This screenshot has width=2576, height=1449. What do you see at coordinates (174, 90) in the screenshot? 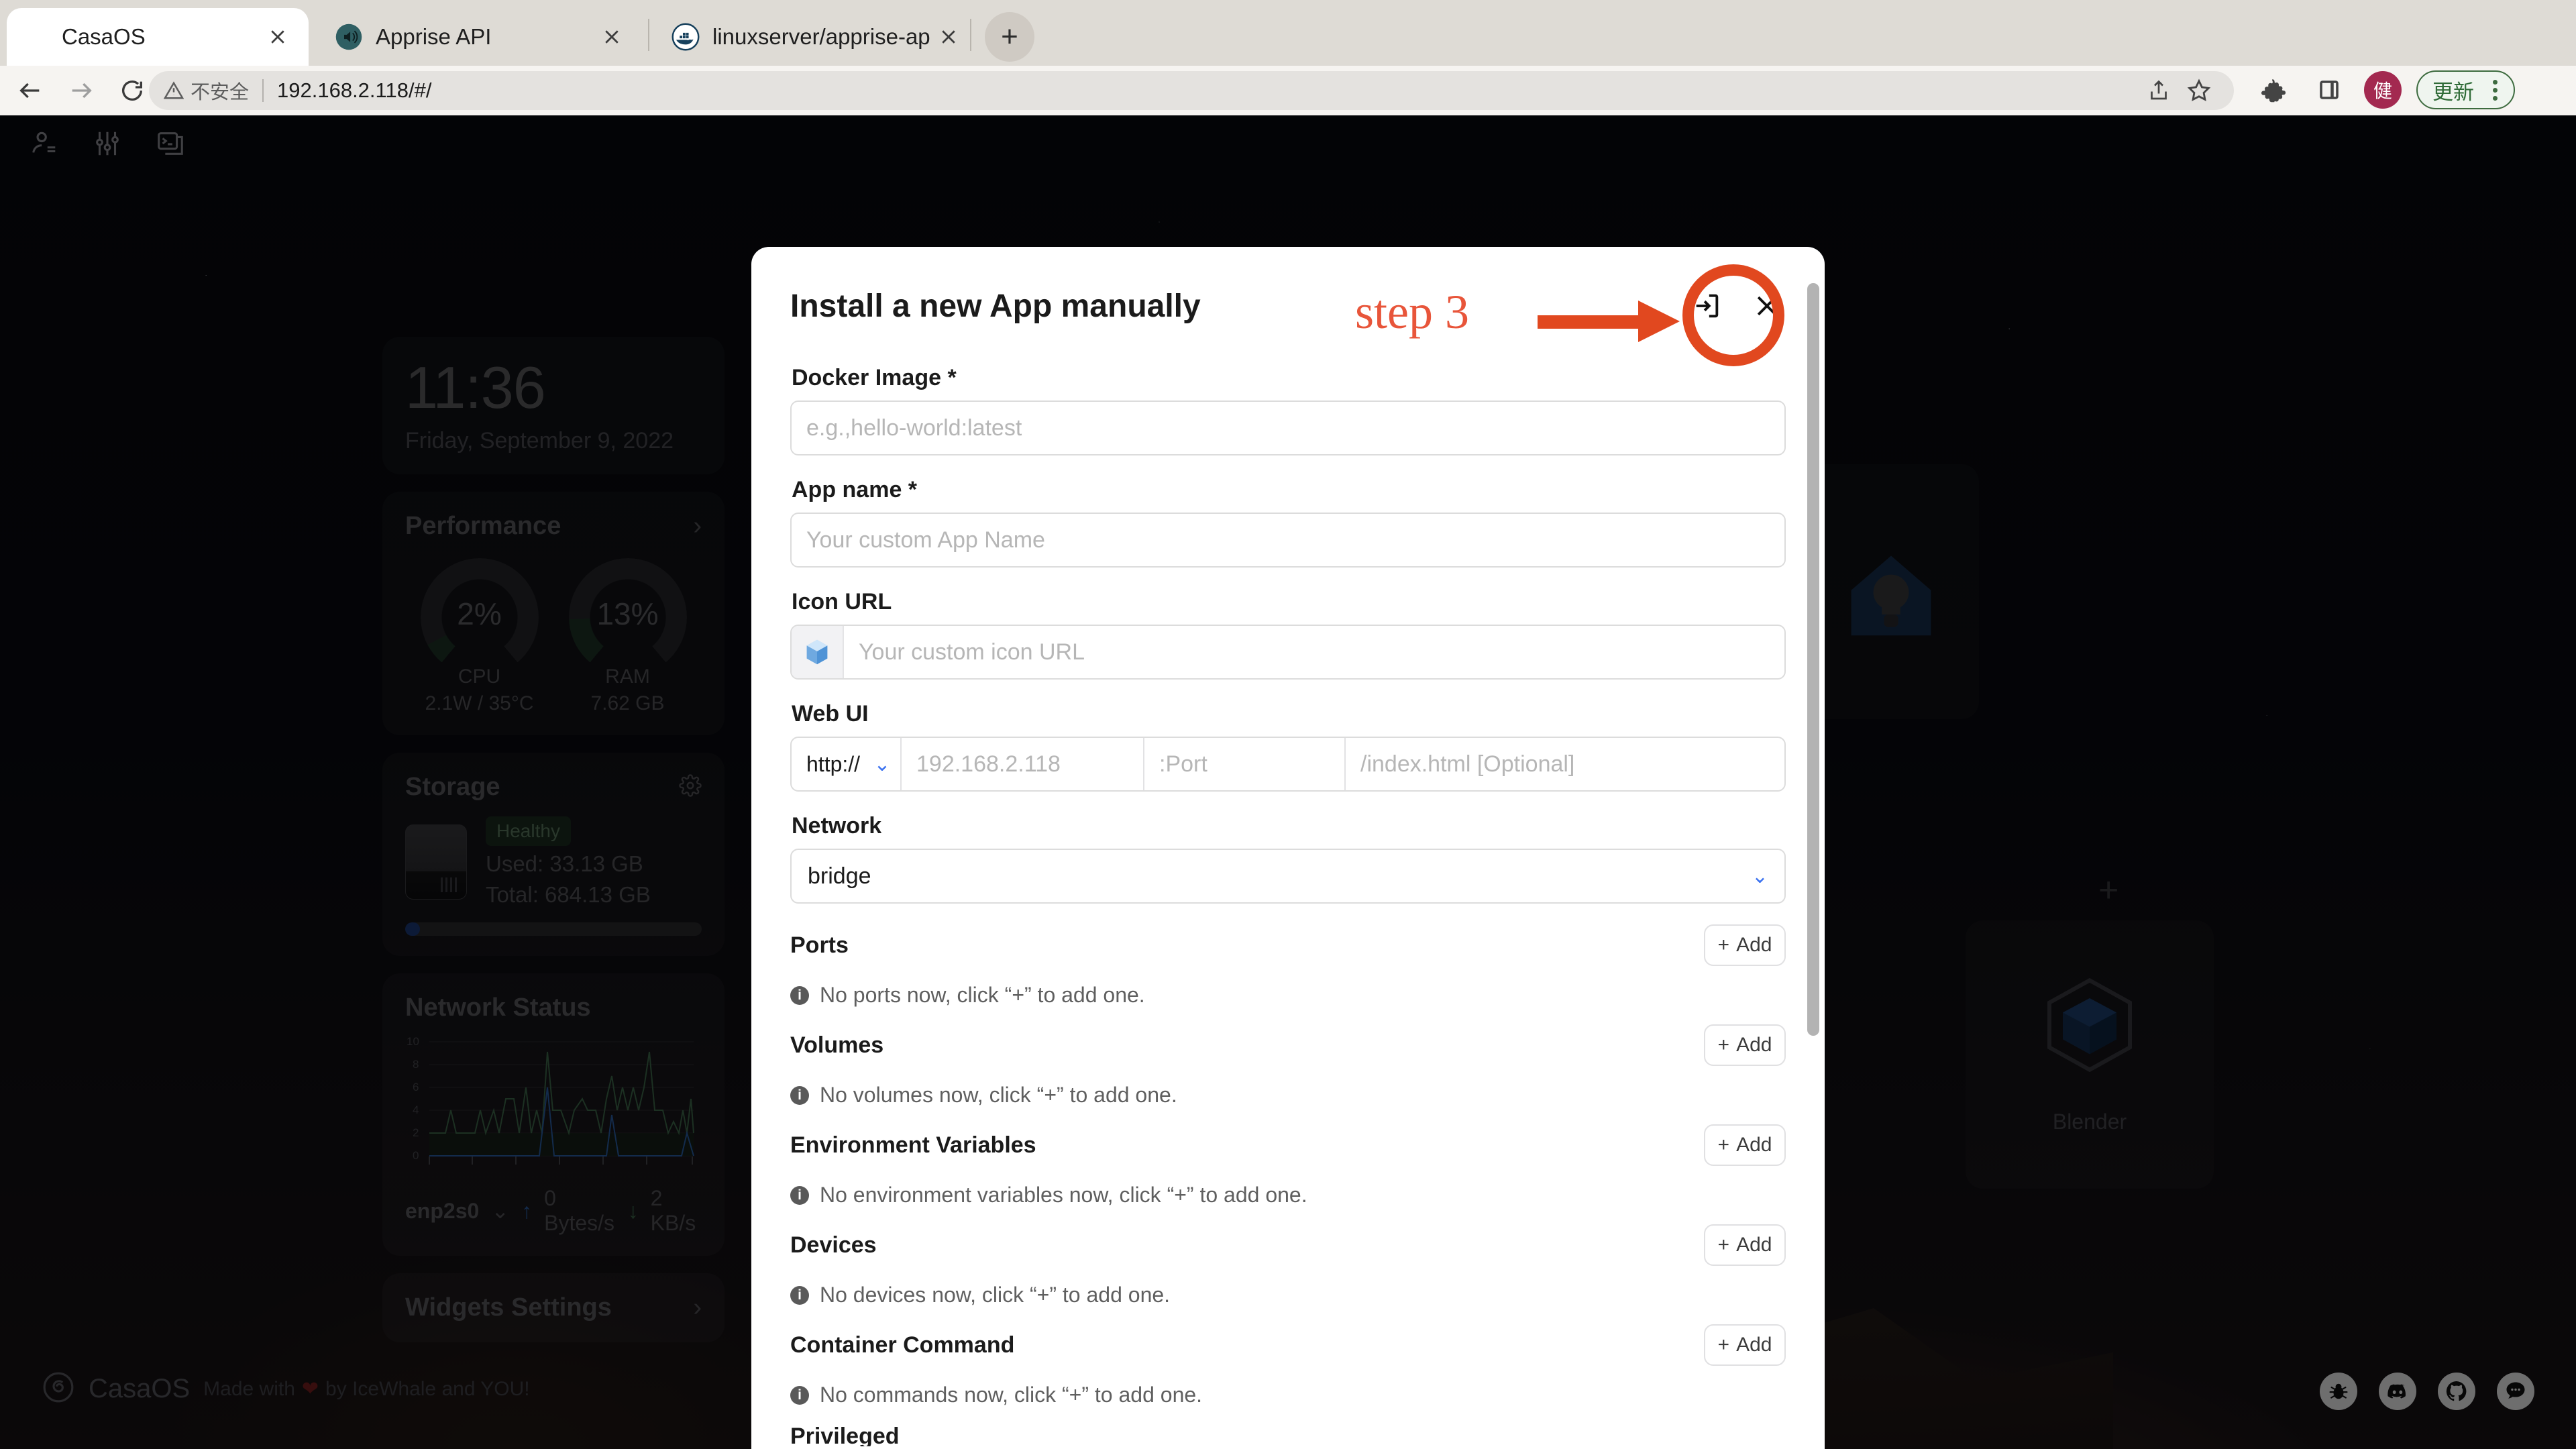
I see `warning-triangle-icon` at bounding box center [174, 90].